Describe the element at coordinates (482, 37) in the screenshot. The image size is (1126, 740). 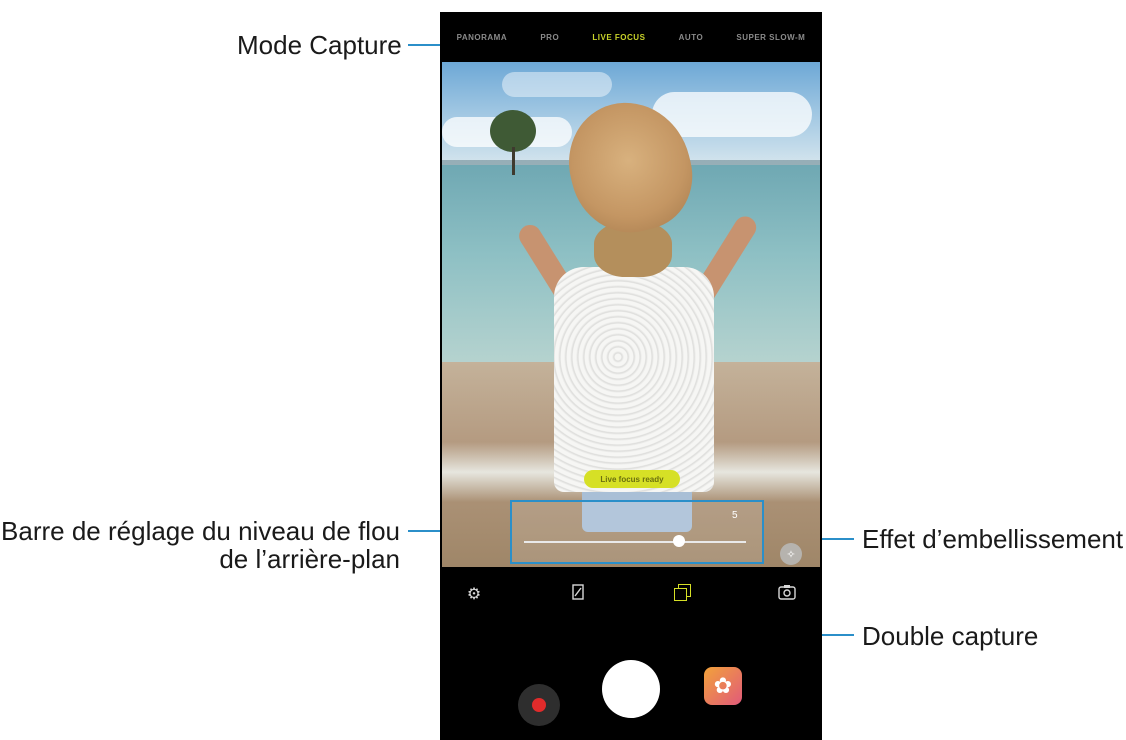
I see `mode-panorama: PANORAMA` at that location.